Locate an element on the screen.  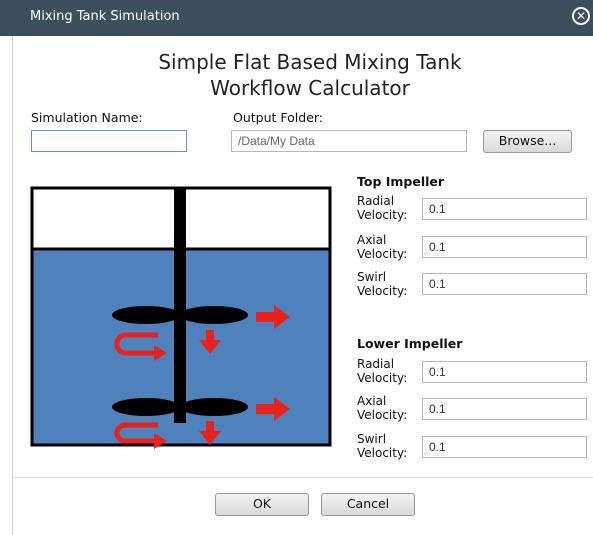
lower-axial-label: Axial Velocity: is located at coordinates (382, 408).